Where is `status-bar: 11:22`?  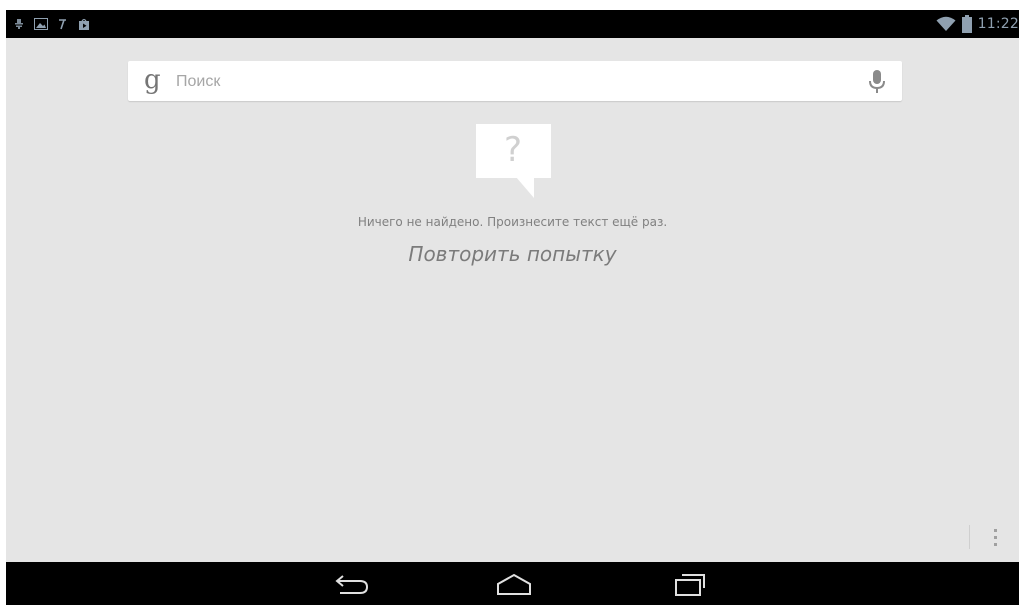 status-bar: 11:22 is located at coordinates (512, 24).